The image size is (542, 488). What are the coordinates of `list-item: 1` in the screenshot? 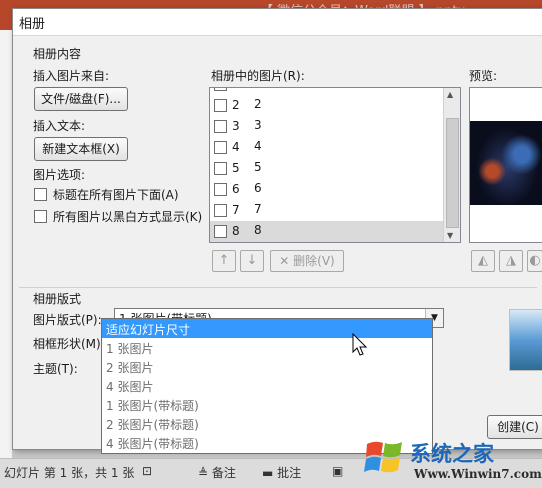 It's located at (327, 91).